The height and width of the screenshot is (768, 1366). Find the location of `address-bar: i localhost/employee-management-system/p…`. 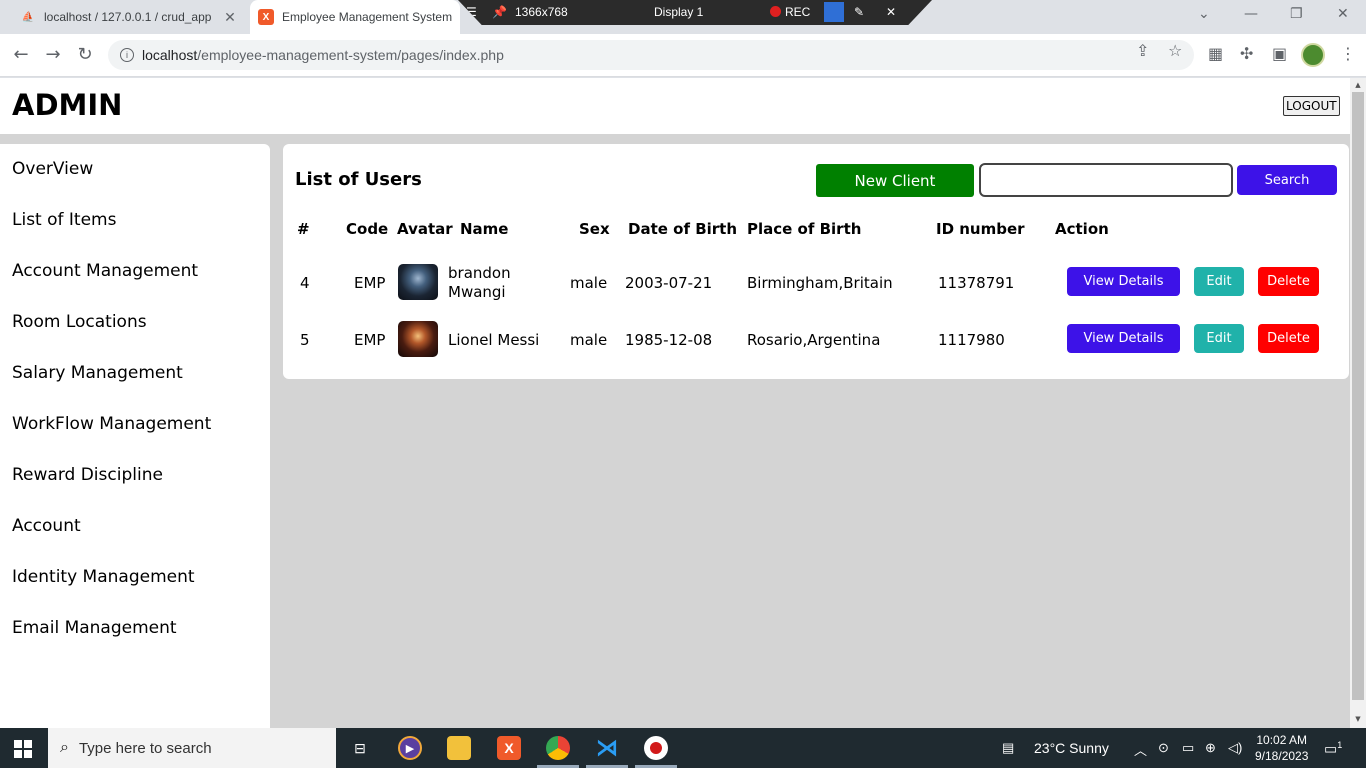

address-bar: i localhost/employee-management-system/p… is located at coordinates (651, 55).